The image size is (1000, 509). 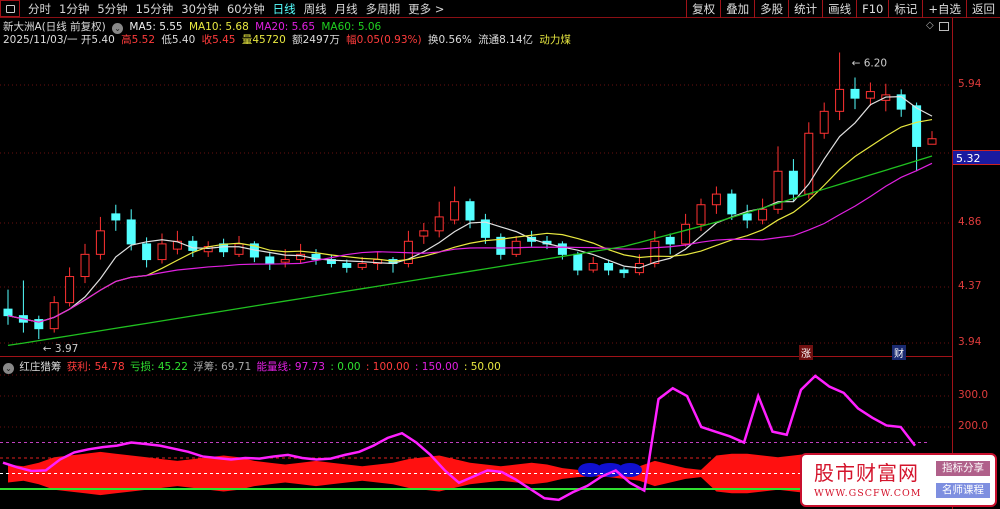 I want to click on toolbar-button: 返回, so click(x=983, y=9).